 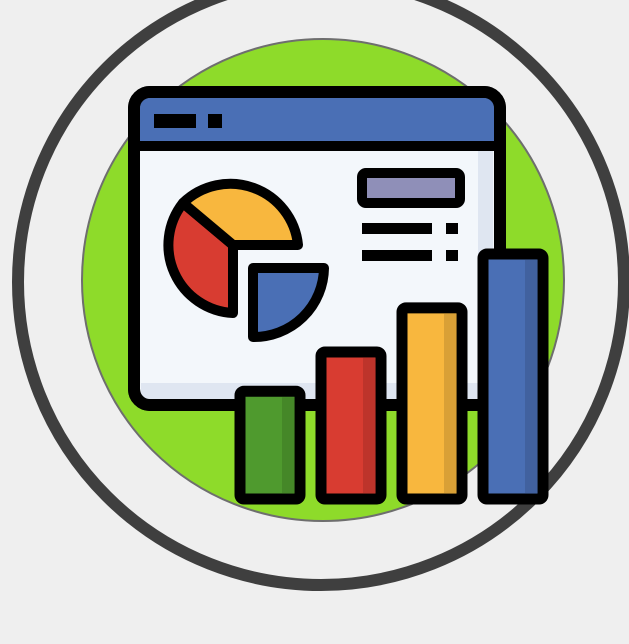 I want to click on bar-green-shade, so click(x=288, y=445).